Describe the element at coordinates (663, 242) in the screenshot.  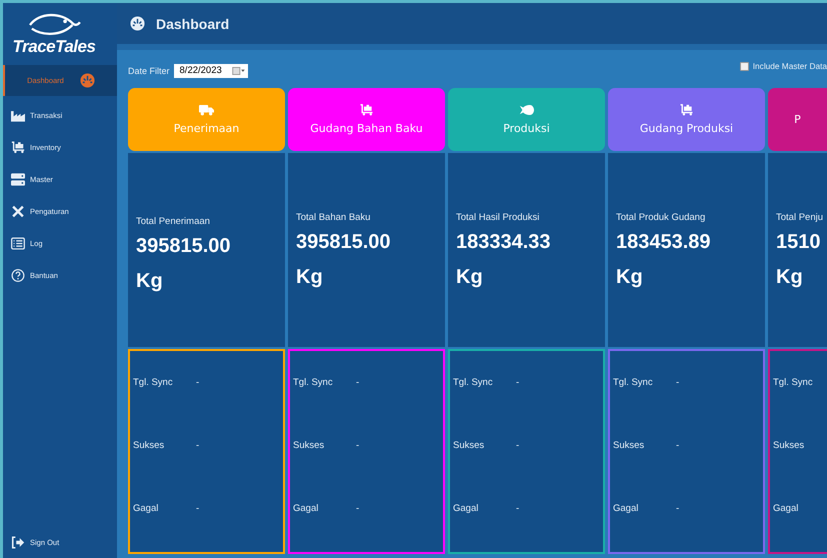
I see `stat-value: 183453.89` at that location.